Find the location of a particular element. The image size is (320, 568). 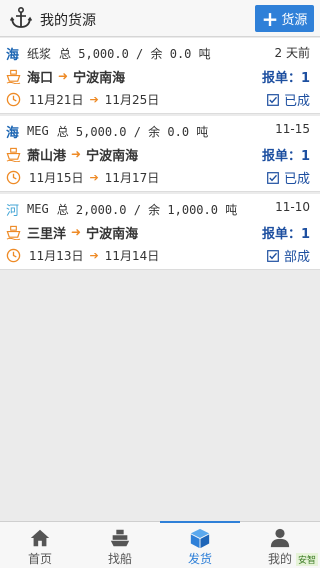

page-title: 我的货源 is located at coordinates (68, 21).